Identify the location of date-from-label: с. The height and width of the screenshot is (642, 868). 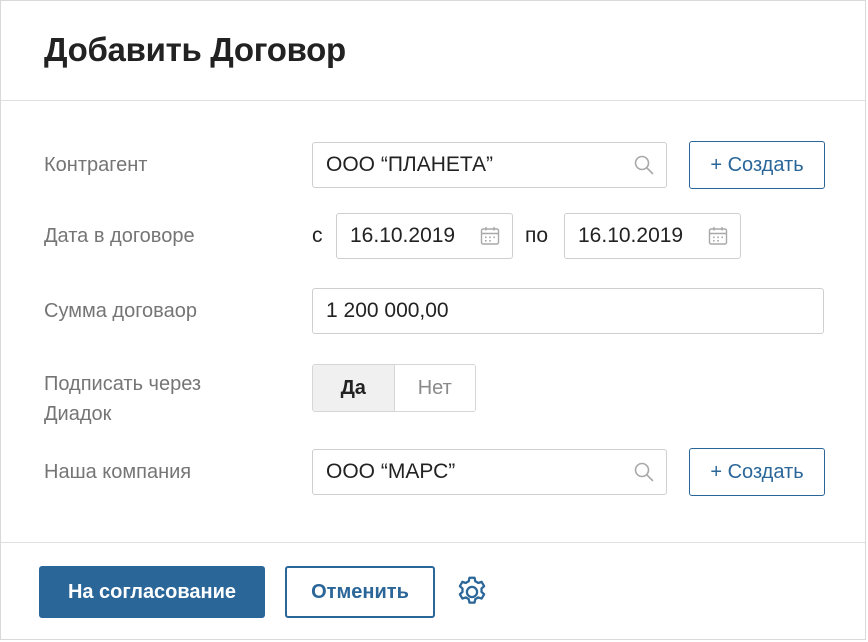
(317, 235).